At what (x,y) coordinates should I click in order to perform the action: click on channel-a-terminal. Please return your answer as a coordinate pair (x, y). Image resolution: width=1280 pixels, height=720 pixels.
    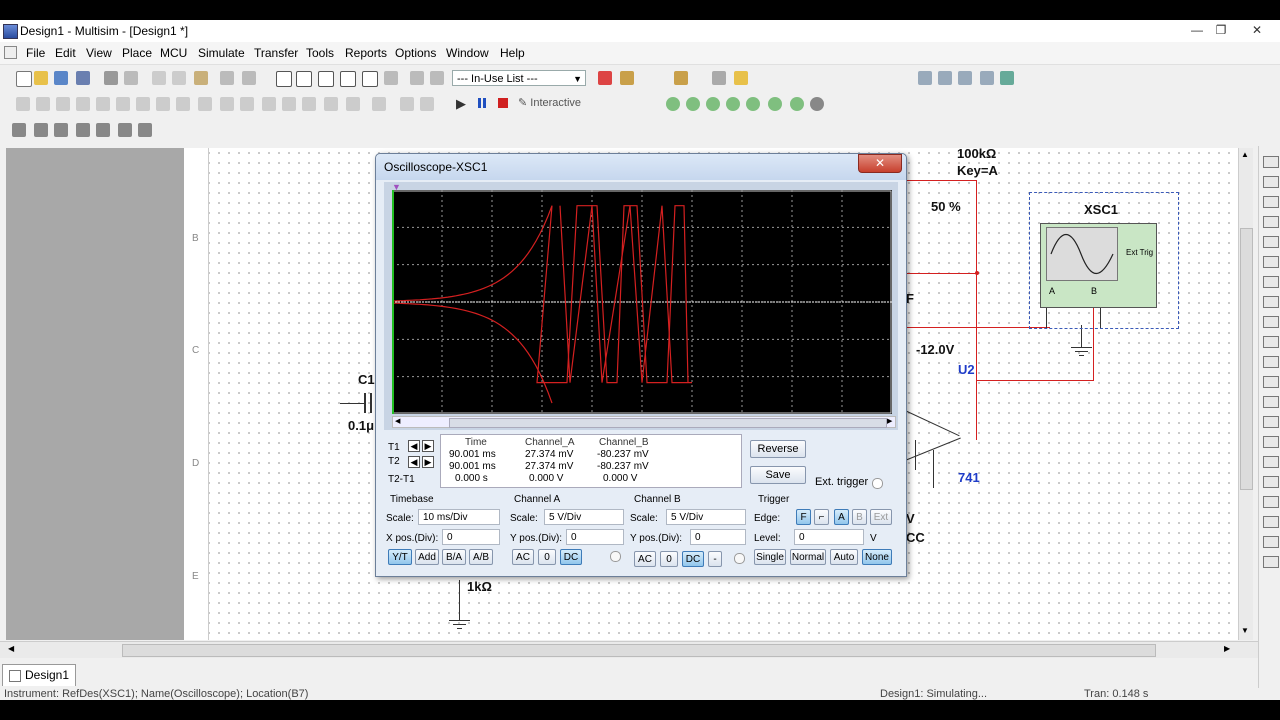
    Looking at the image, I should click on (615, 556).